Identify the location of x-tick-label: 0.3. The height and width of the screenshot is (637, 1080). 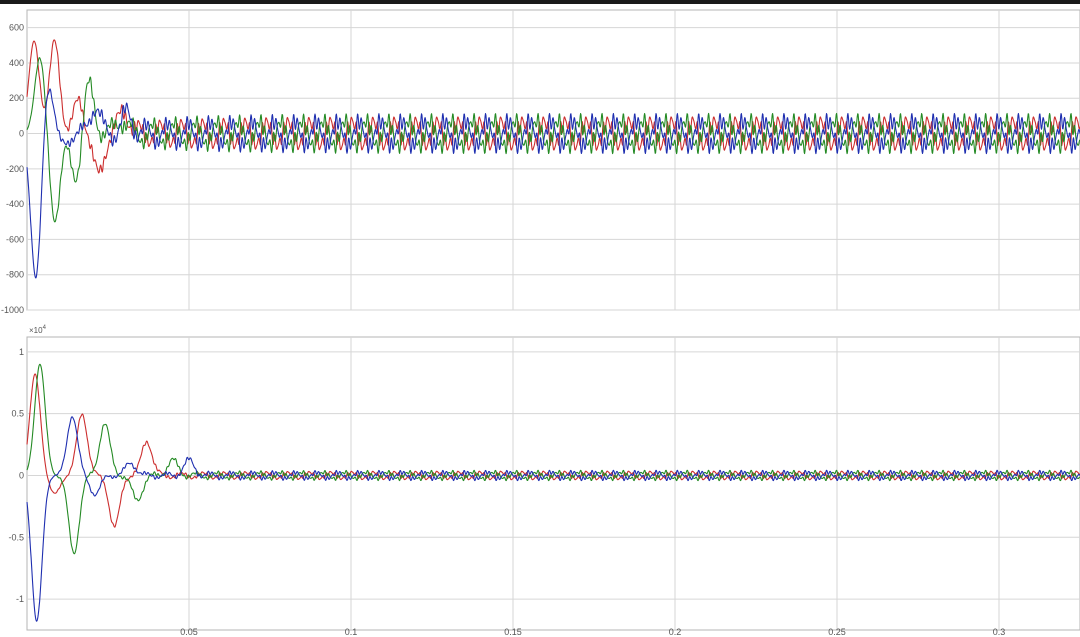
(999, 632).